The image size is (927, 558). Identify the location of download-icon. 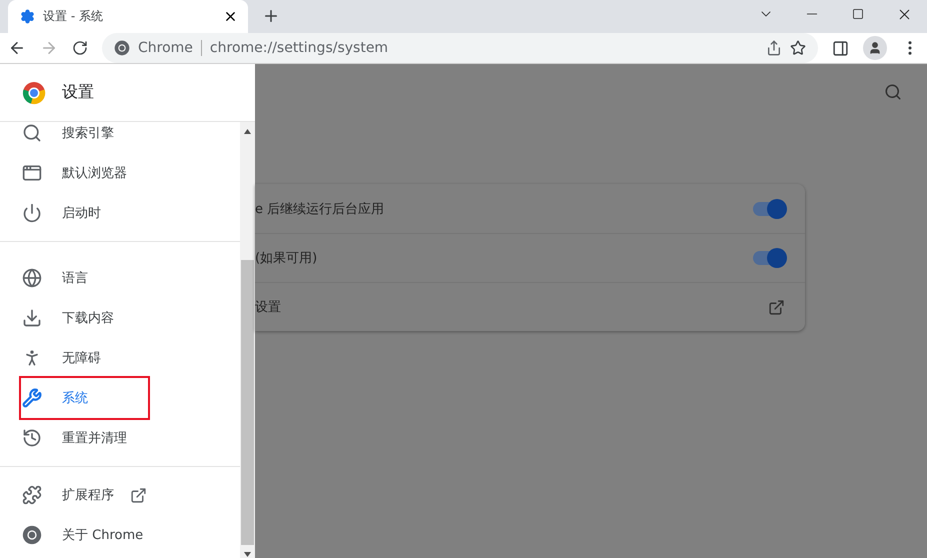
(32, 318).